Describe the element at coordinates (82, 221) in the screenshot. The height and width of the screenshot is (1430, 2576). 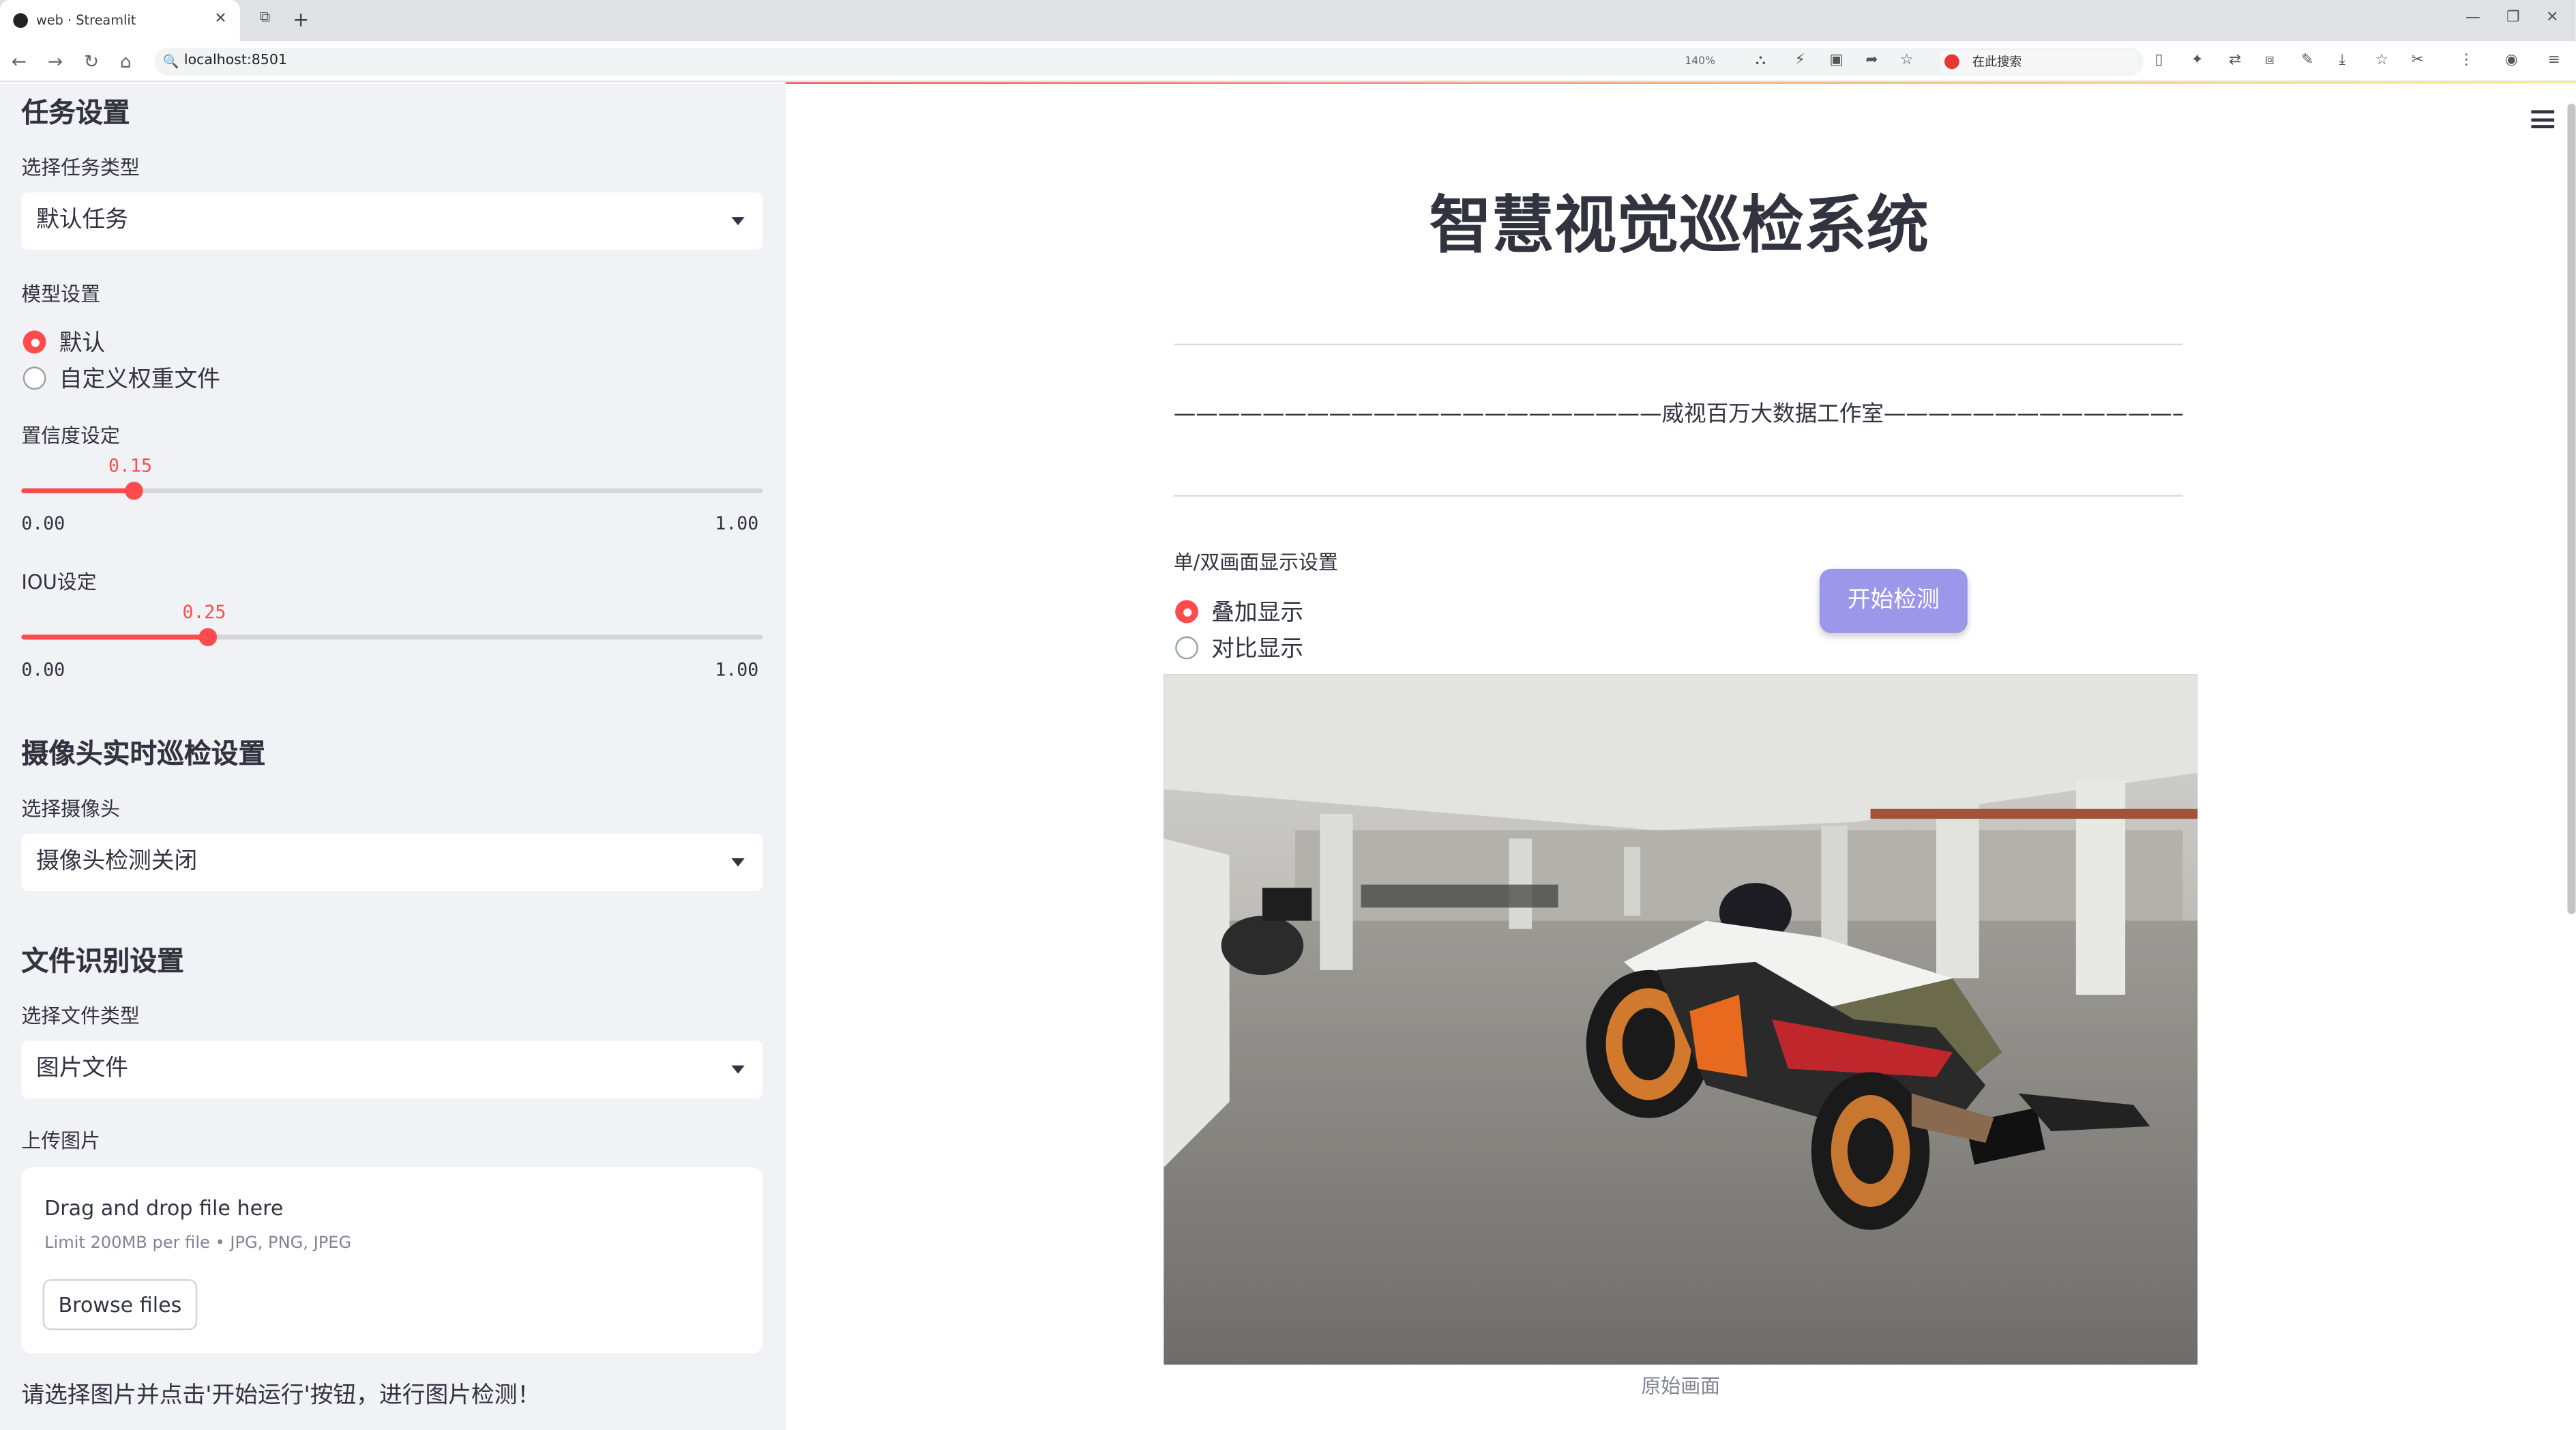
I see `task-type-value: 默认任务` at that location.